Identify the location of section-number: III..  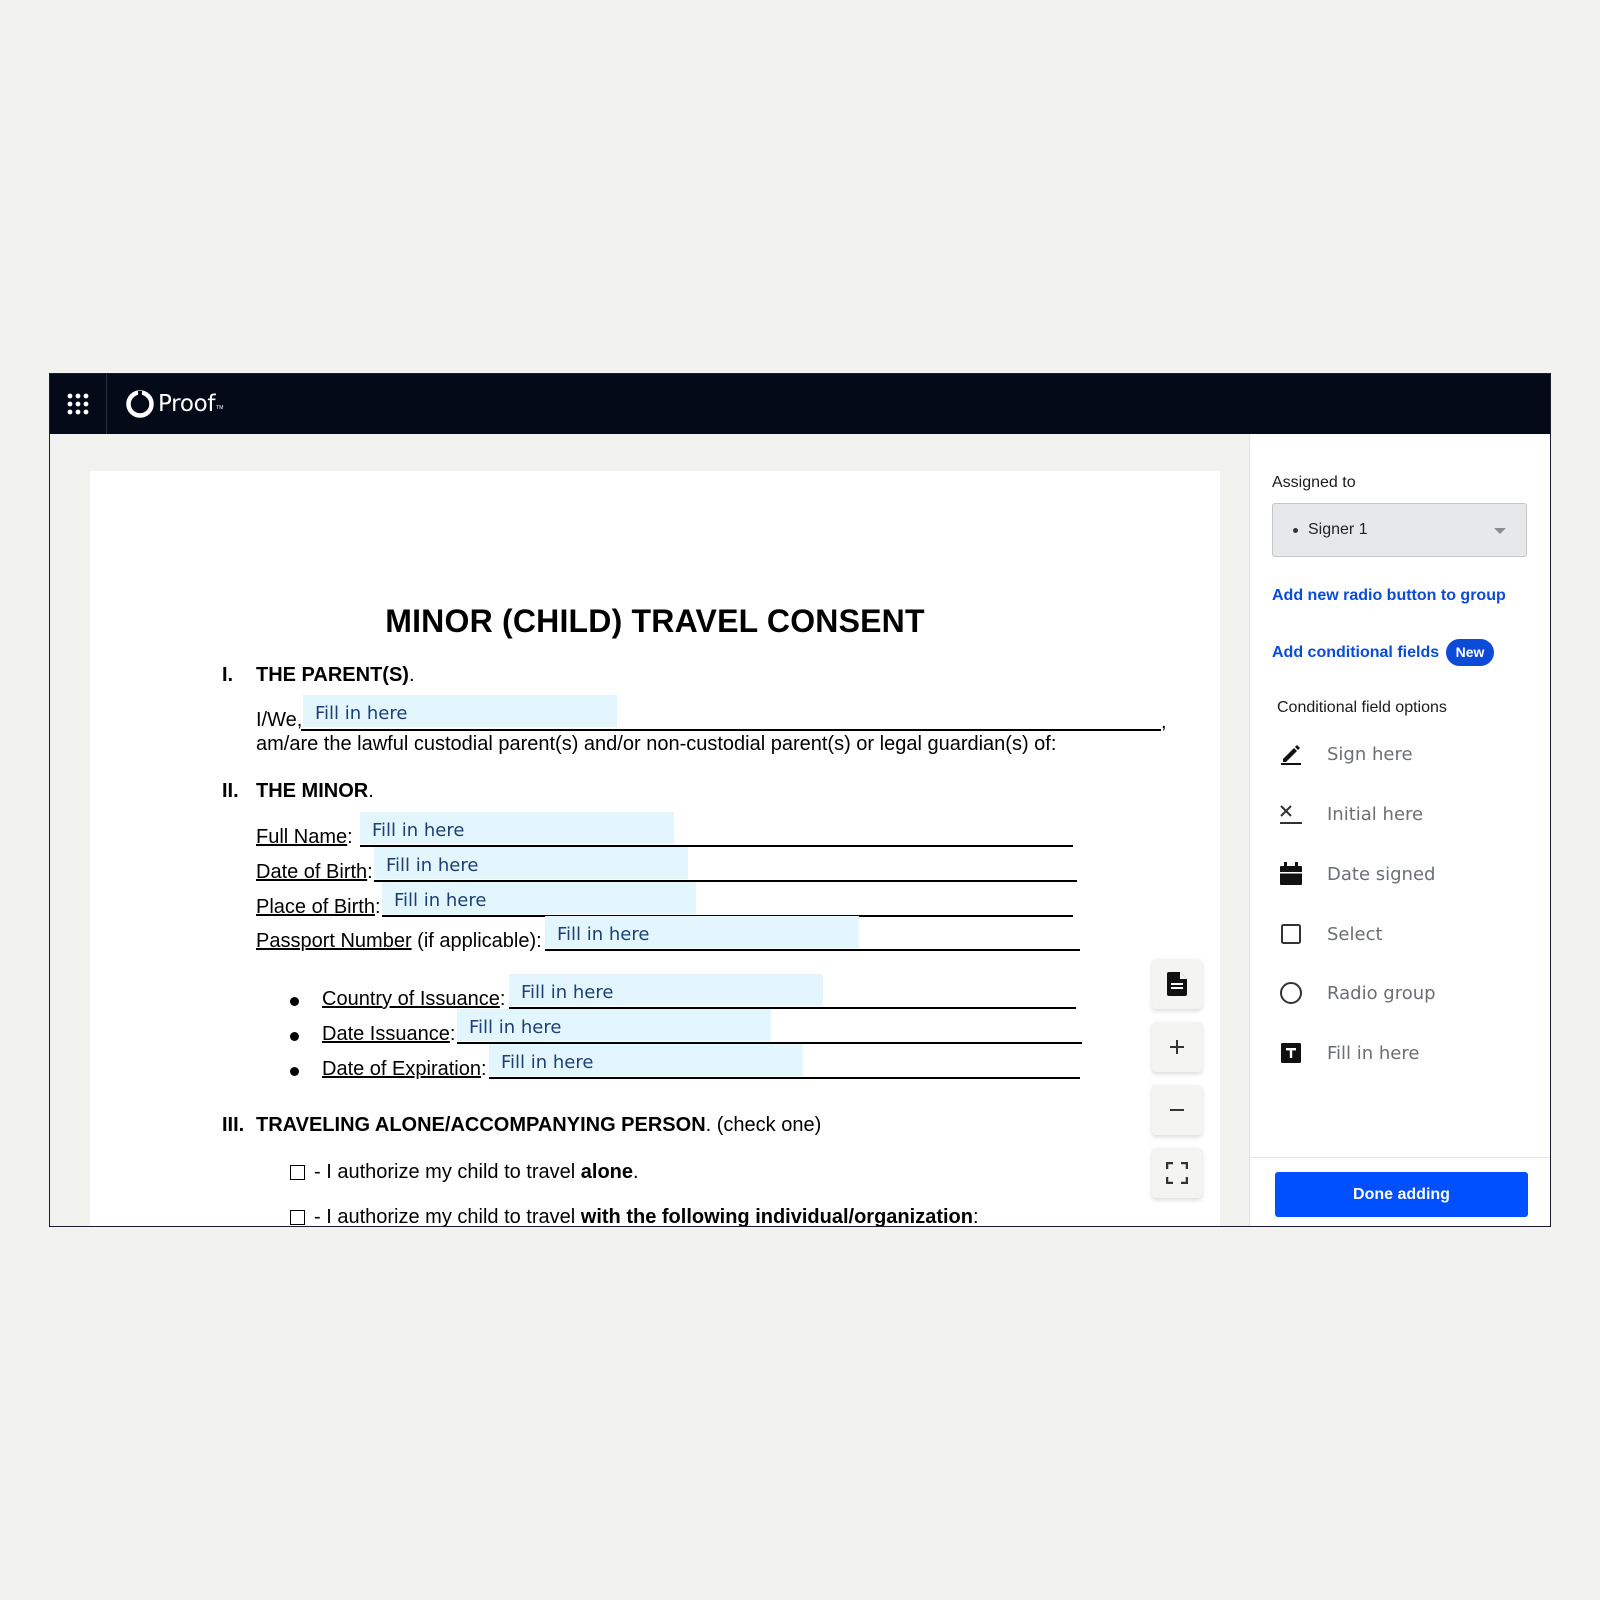
(233, 1125).